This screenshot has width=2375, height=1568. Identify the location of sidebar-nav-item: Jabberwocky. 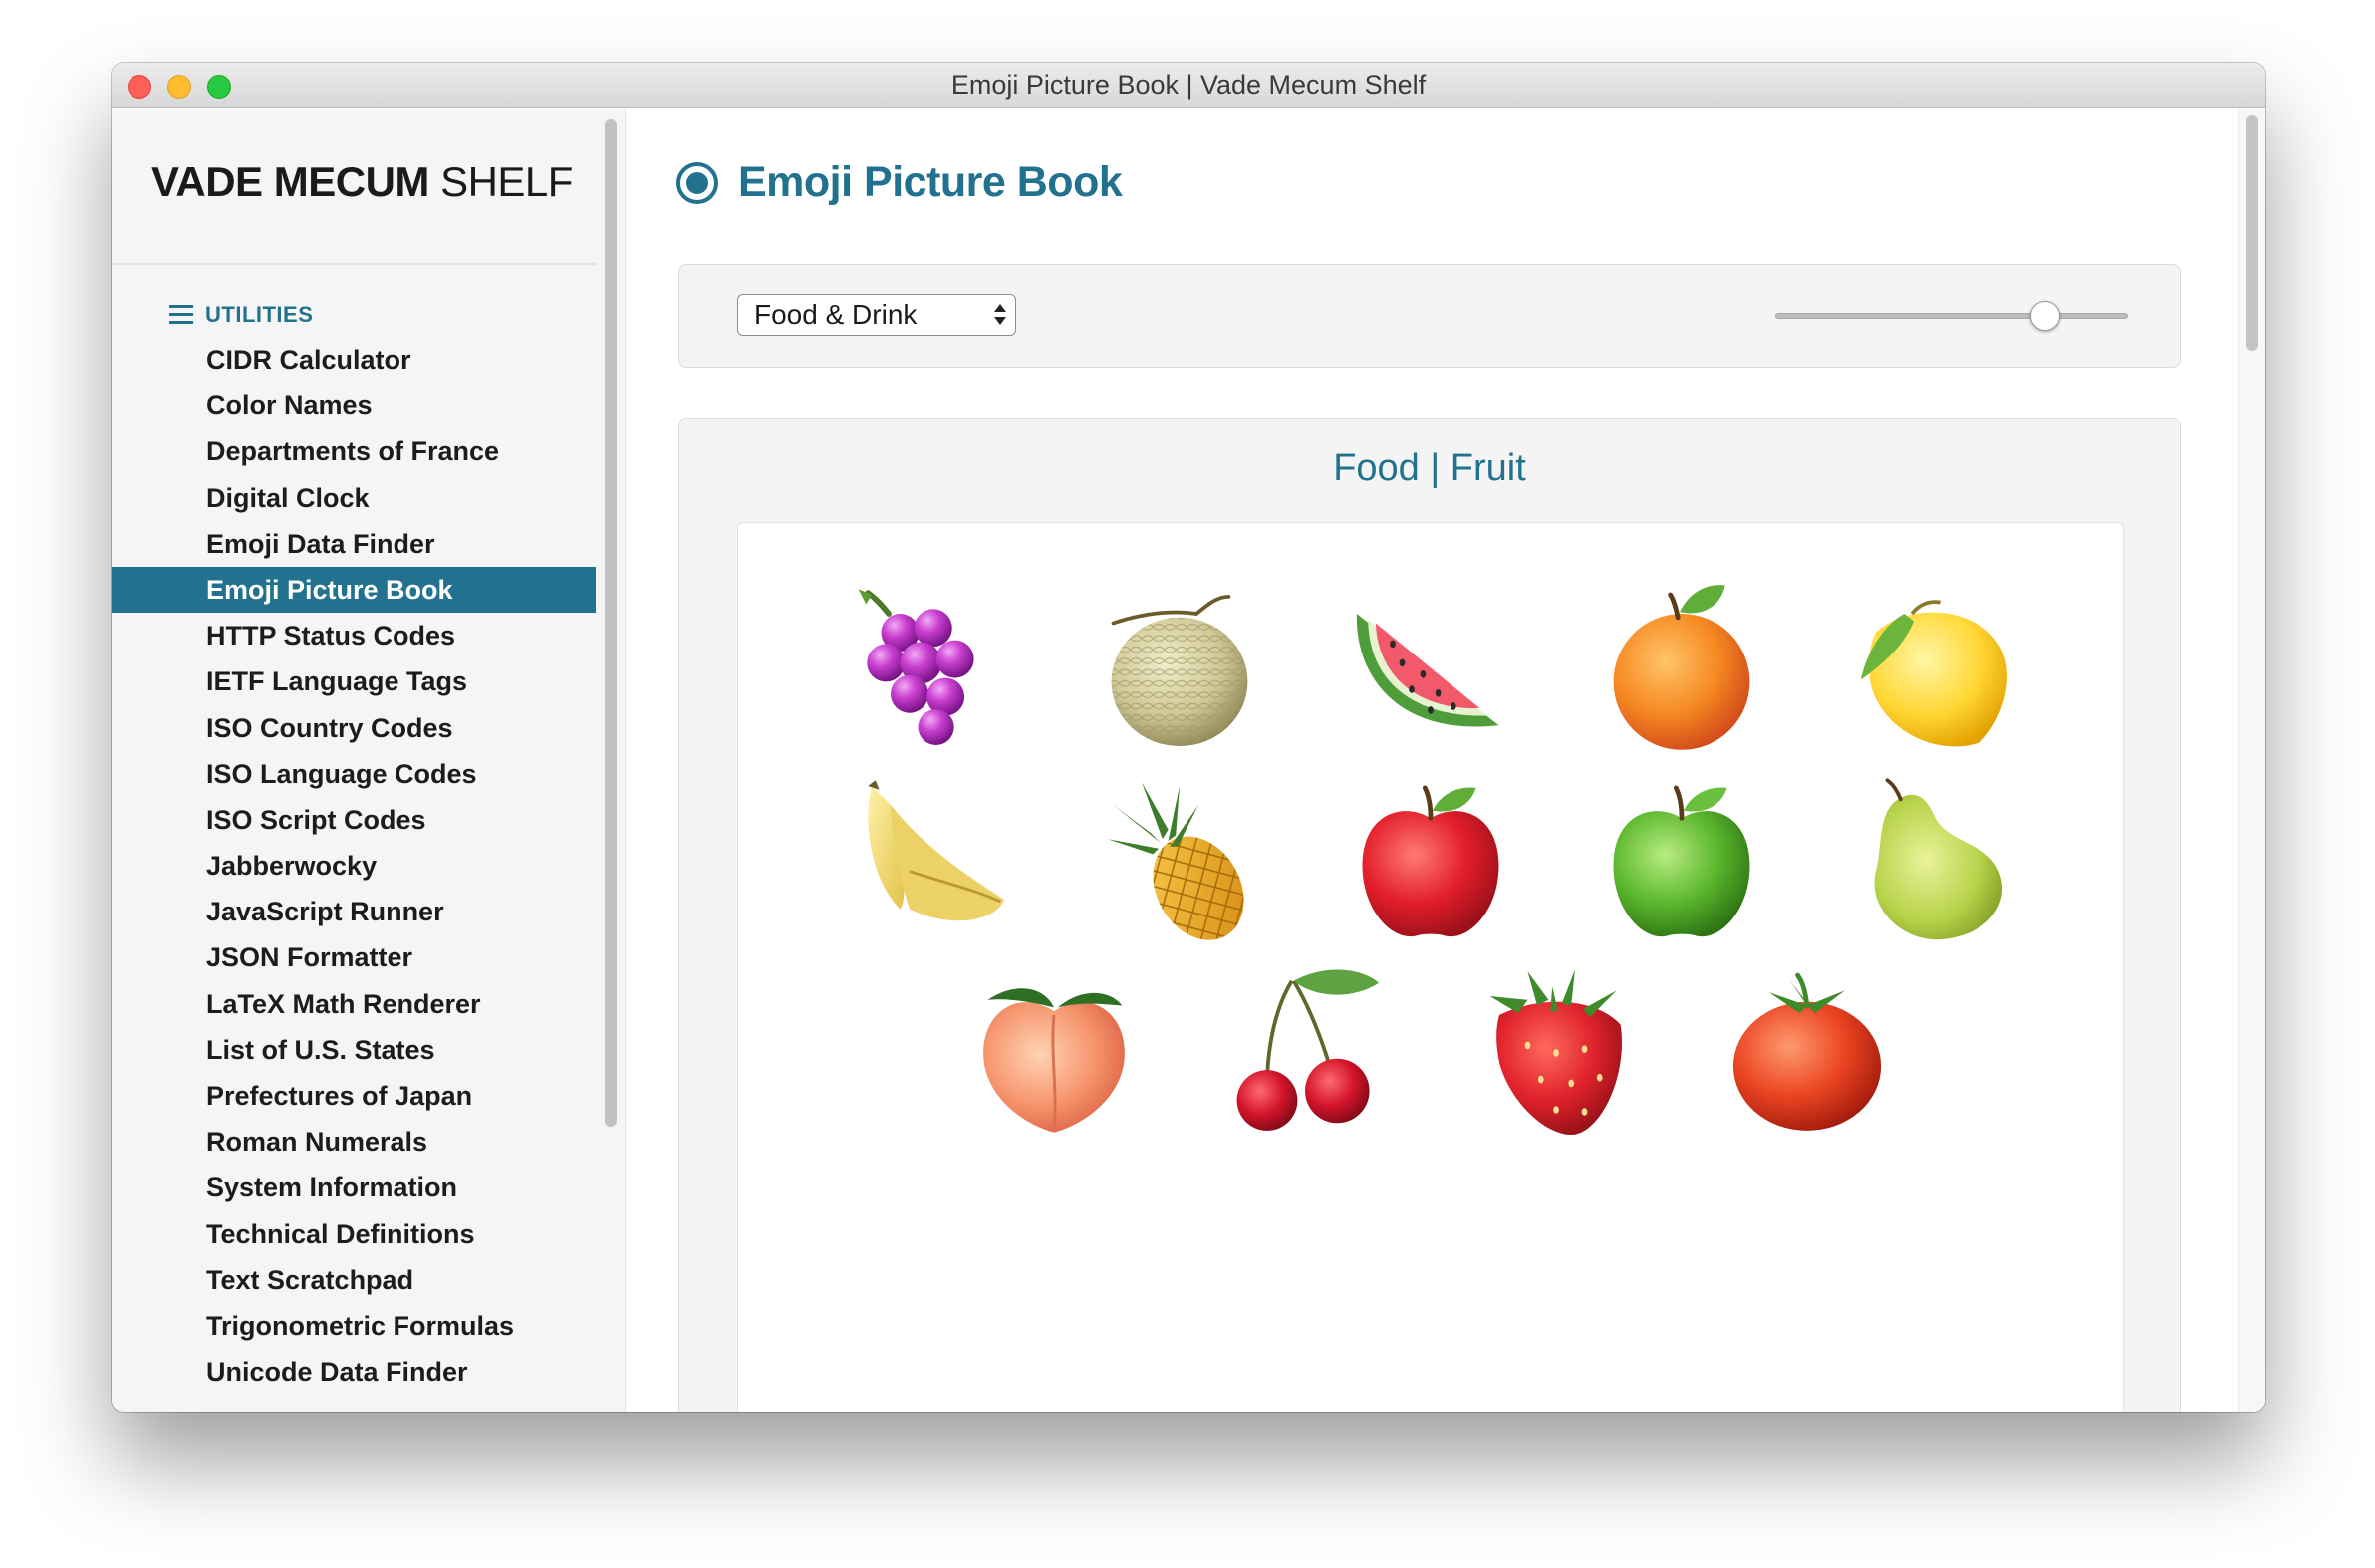
(354, 866).